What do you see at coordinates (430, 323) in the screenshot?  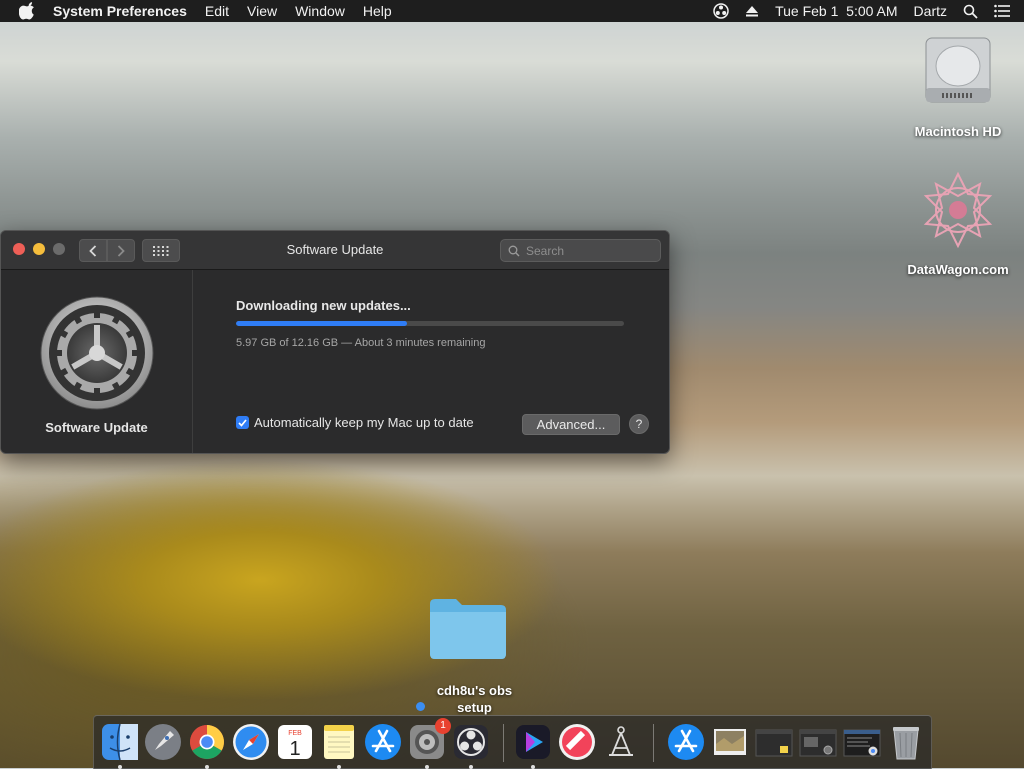 I see `download-progress-bar` at bounding box center [430, 323].